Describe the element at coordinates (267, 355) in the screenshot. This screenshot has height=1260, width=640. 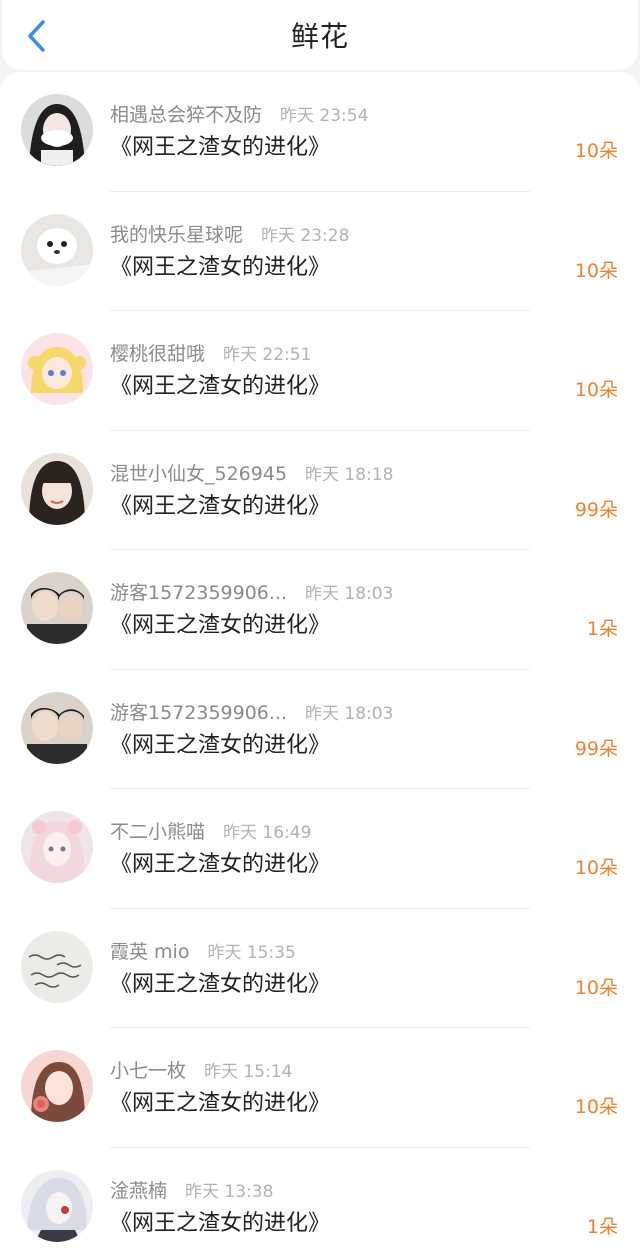
I see `timestamp: 昨天 22:51` at that location.